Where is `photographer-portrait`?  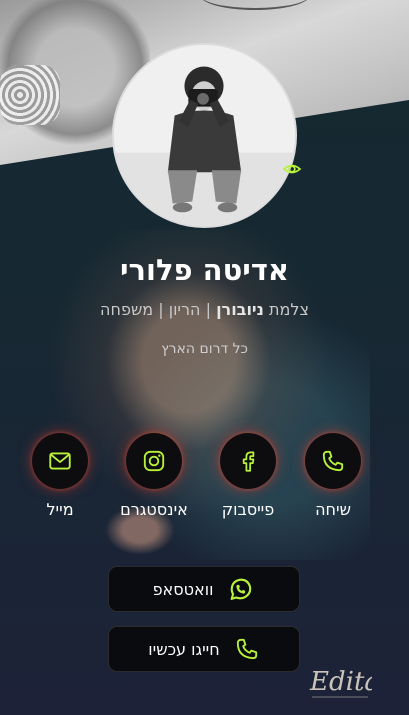 photographer-portrait is located at coordinates (204, 135).